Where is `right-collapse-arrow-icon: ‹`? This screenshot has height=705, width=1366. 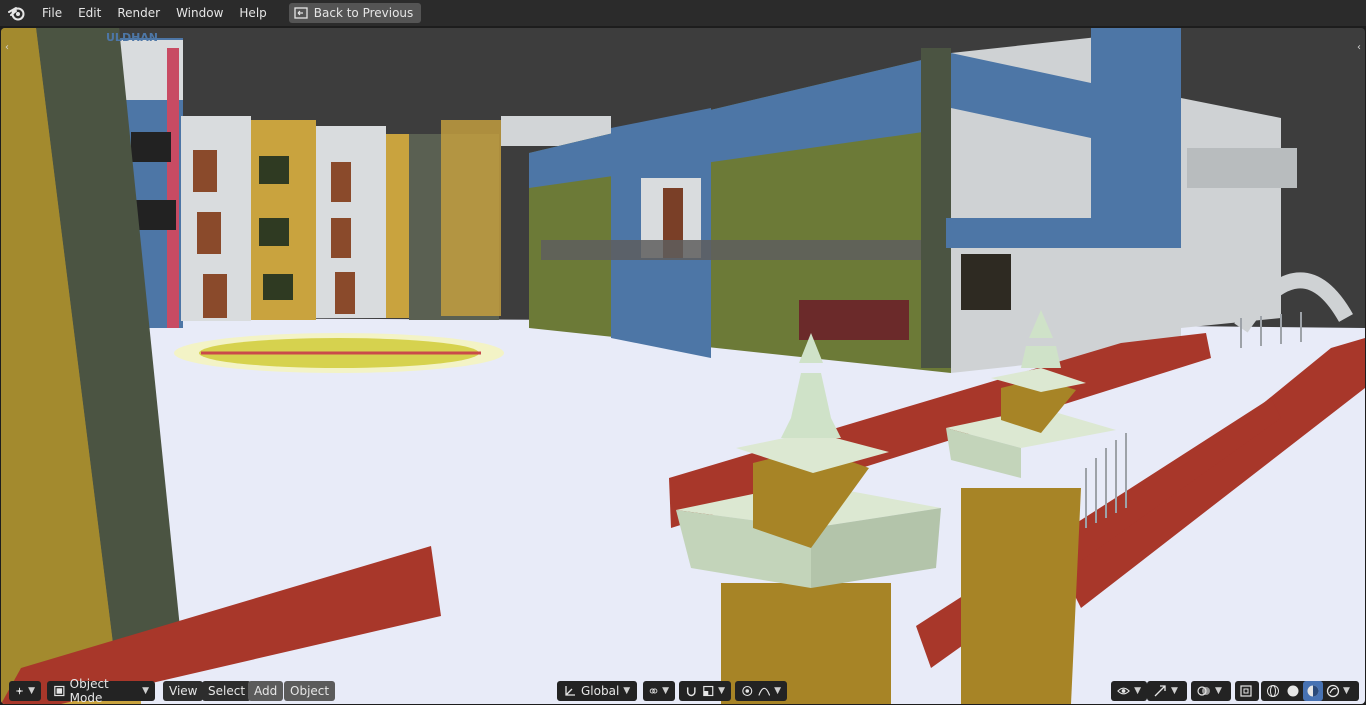 right-collapse-arrow-icon: ‹ is located at coordinates (1359, 47).